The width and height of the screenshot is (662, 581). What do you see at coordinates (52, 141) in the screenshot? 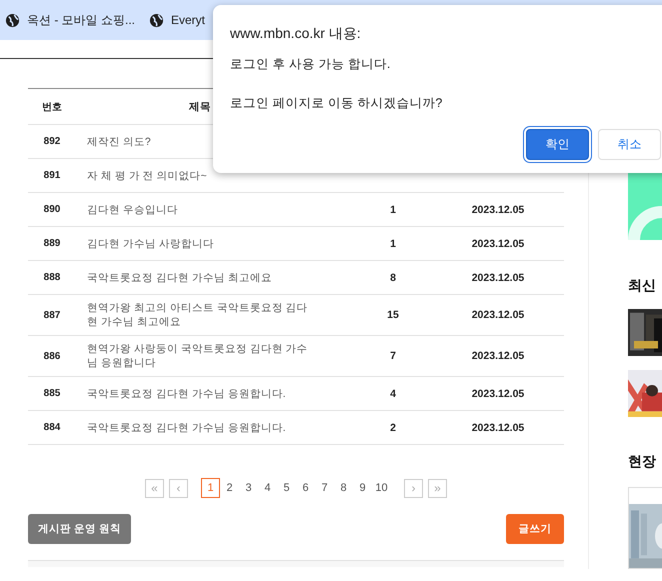
I see `post-number: 892` at bounding box center [52, 141].